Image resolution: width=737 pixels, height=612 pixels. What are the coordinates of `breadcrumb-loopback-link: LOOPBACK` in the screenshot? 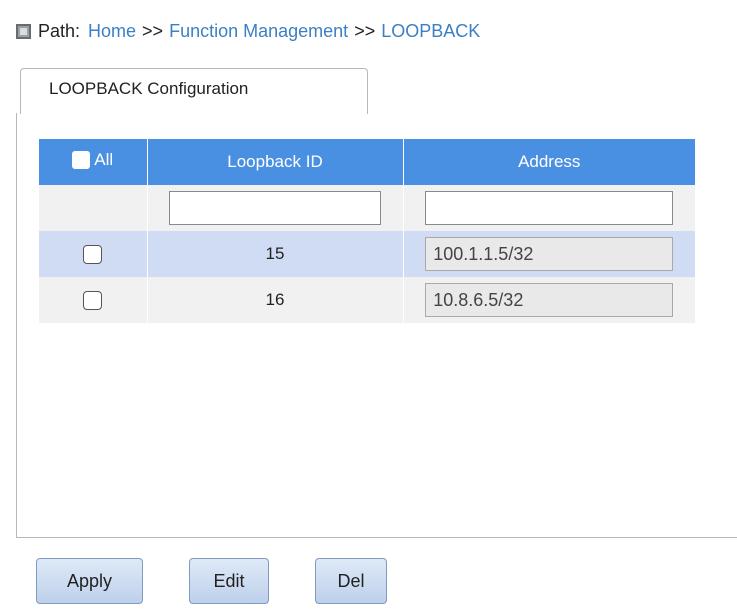 It's located at (430, 31).